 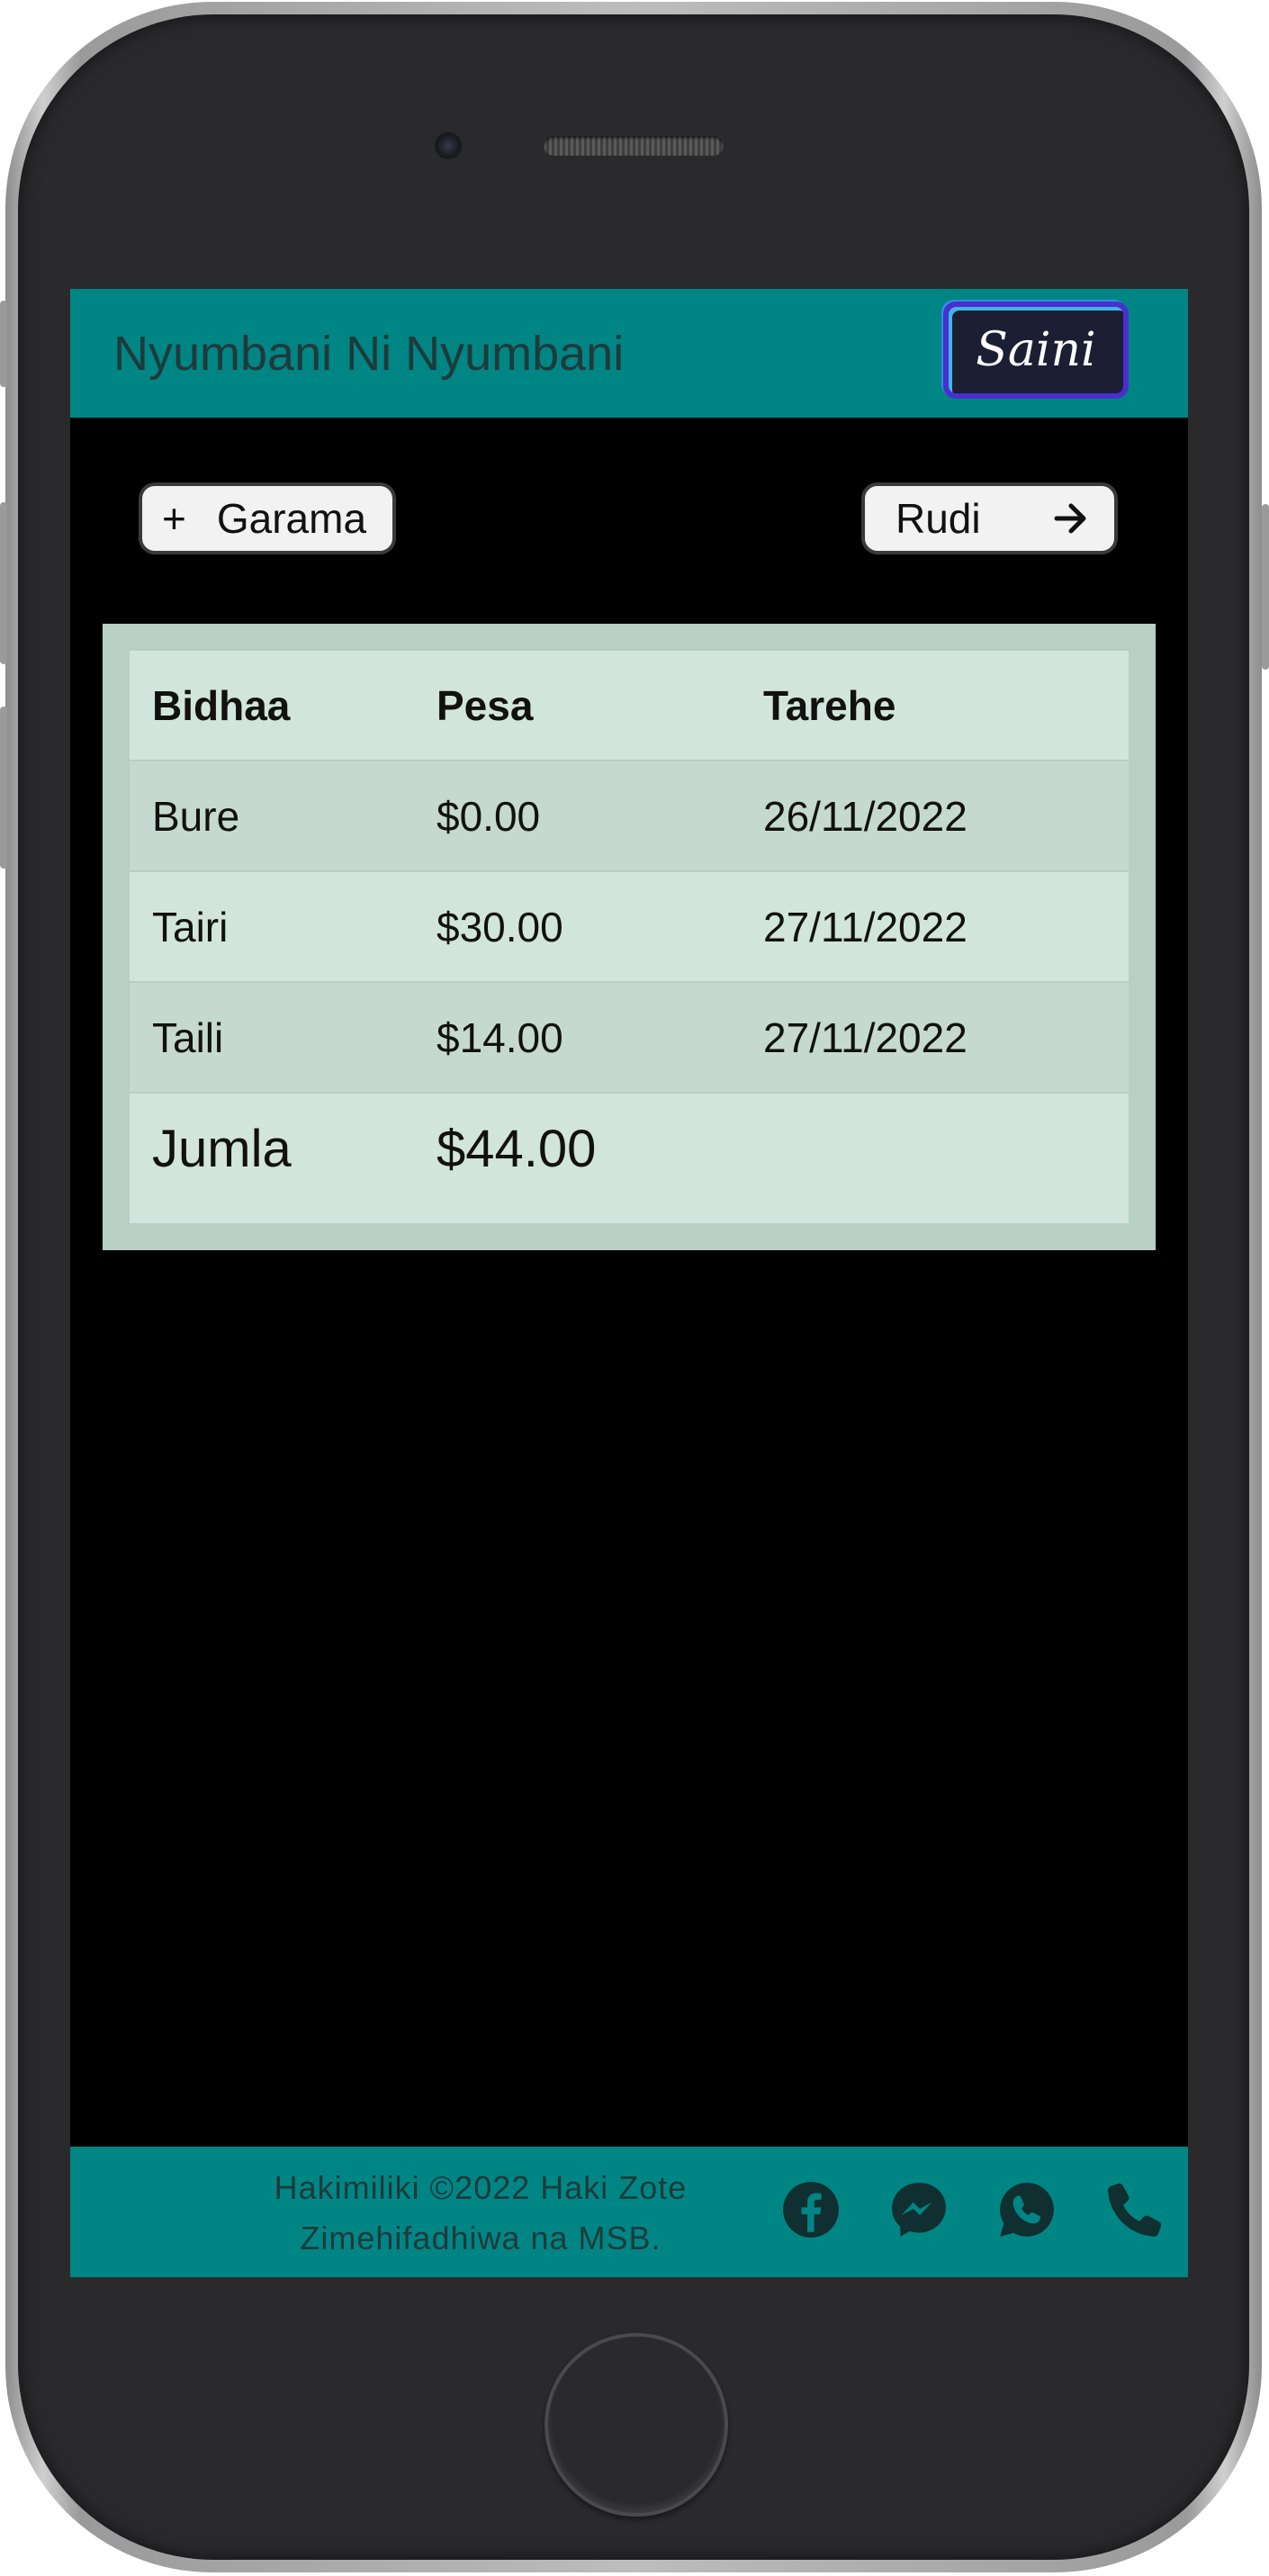 I want to click on copyright-line-1: Hakimiliki ©2022 Haki Zote, so click(x=481, y=2187).